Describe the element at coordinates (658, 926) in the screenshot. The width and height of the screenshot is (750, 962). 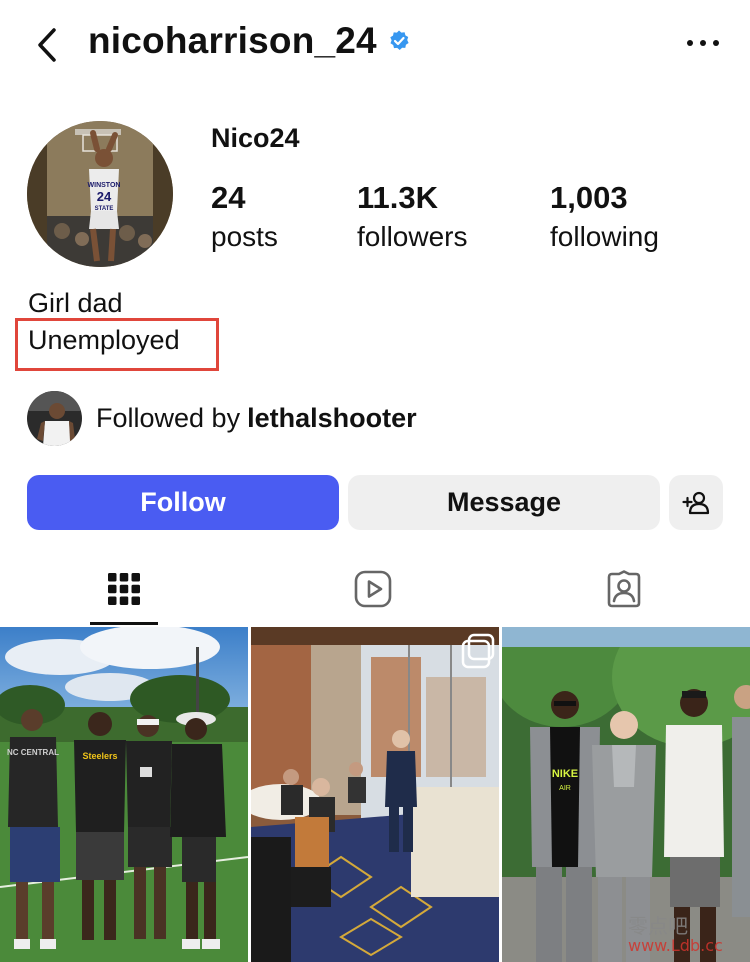
I see `watermark-line-1: 零点吧` at that location.